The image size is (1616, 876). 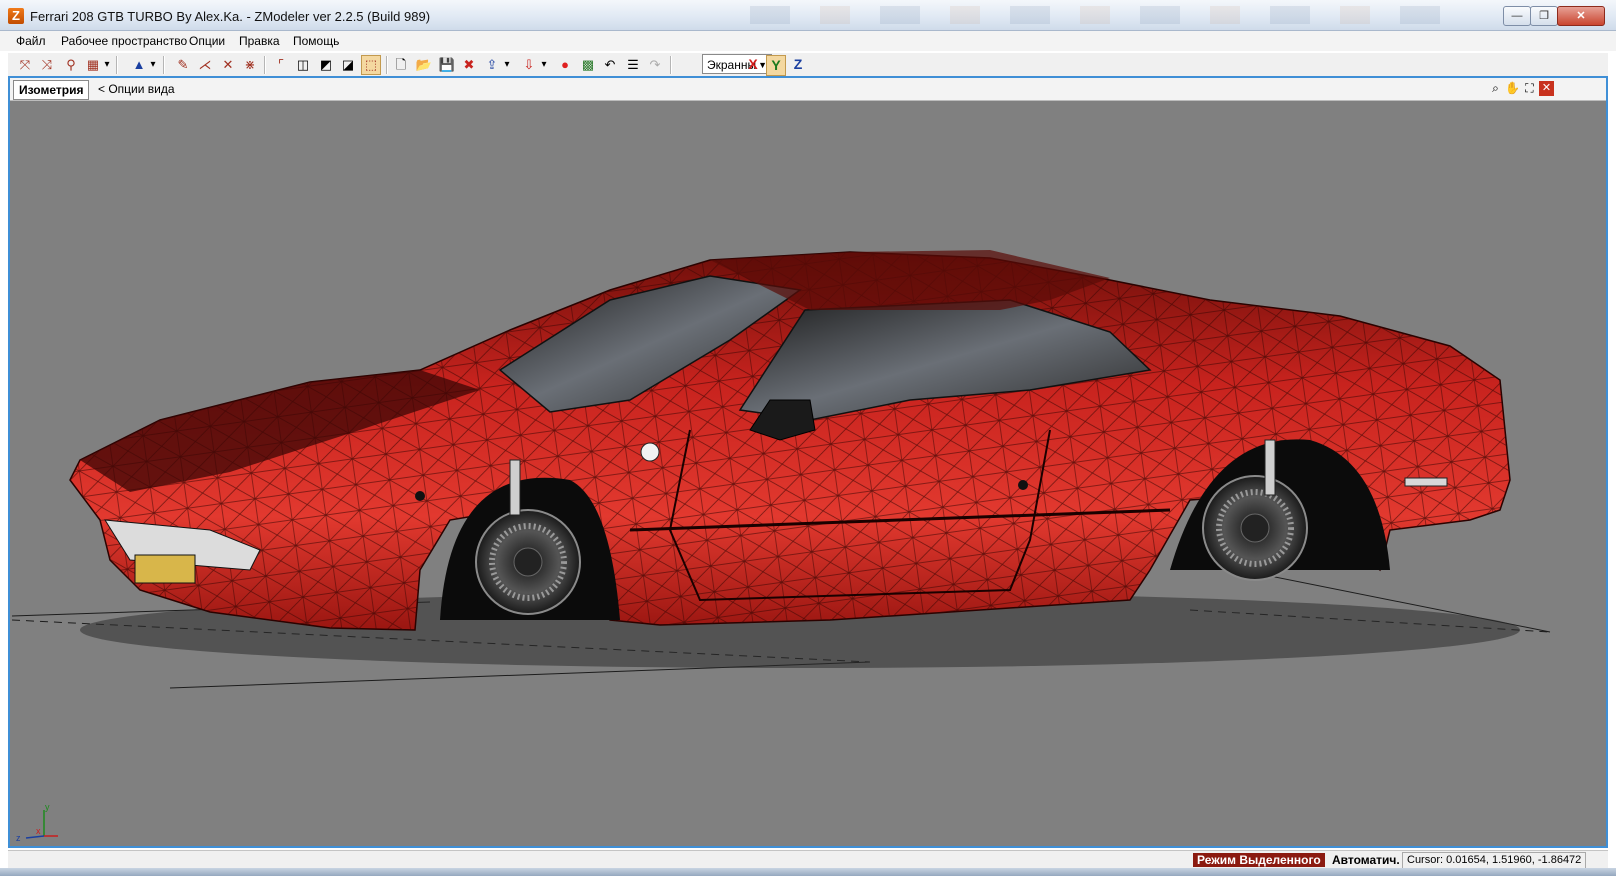 What do you see at coordinates (1426, 482) in the screenshot?
I see `rear-light` at bounding box center [1426, 482].